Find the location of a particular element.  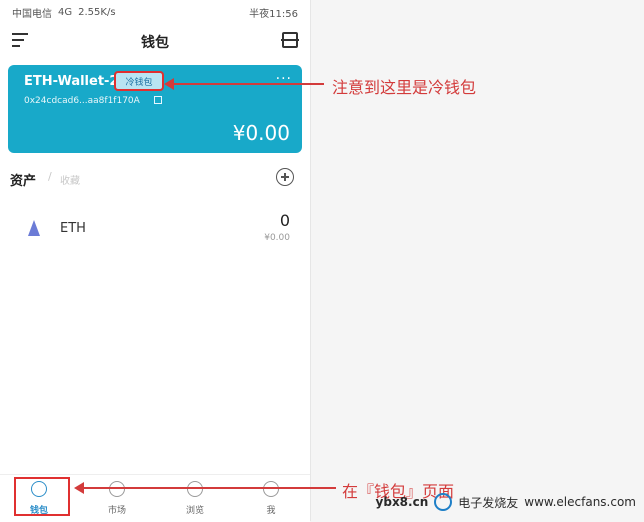

annotation-top: 注意到这里是冷钱包 is located at coordinates (404, 87).